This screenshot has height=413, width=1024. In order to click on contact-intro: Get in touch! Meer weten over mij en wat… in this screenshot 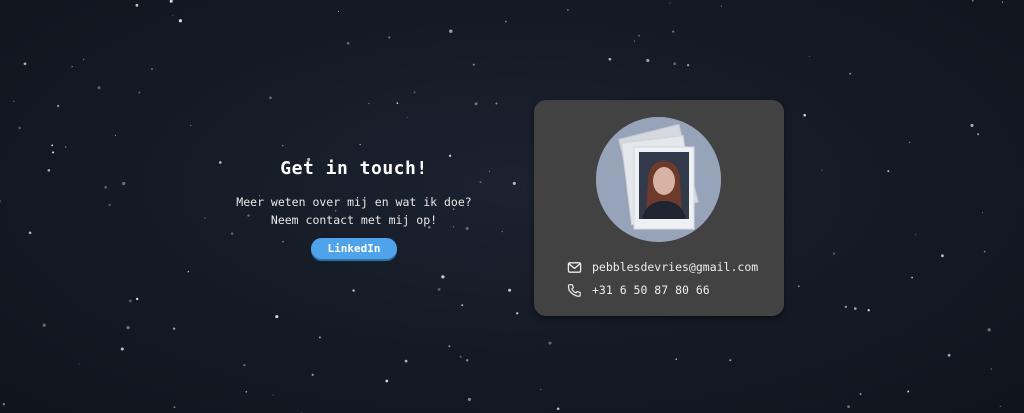, I will do `click(354, 208)`.